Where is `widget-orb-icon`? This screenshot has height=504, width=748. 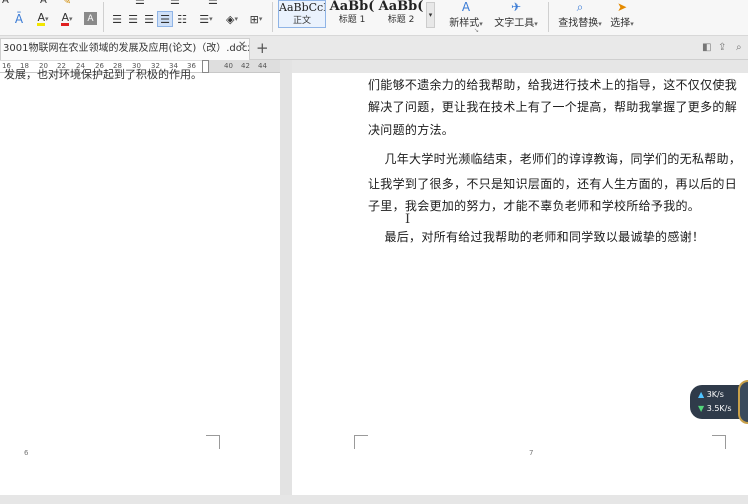
widget-orb-icon is located at coordinates (743, 402).